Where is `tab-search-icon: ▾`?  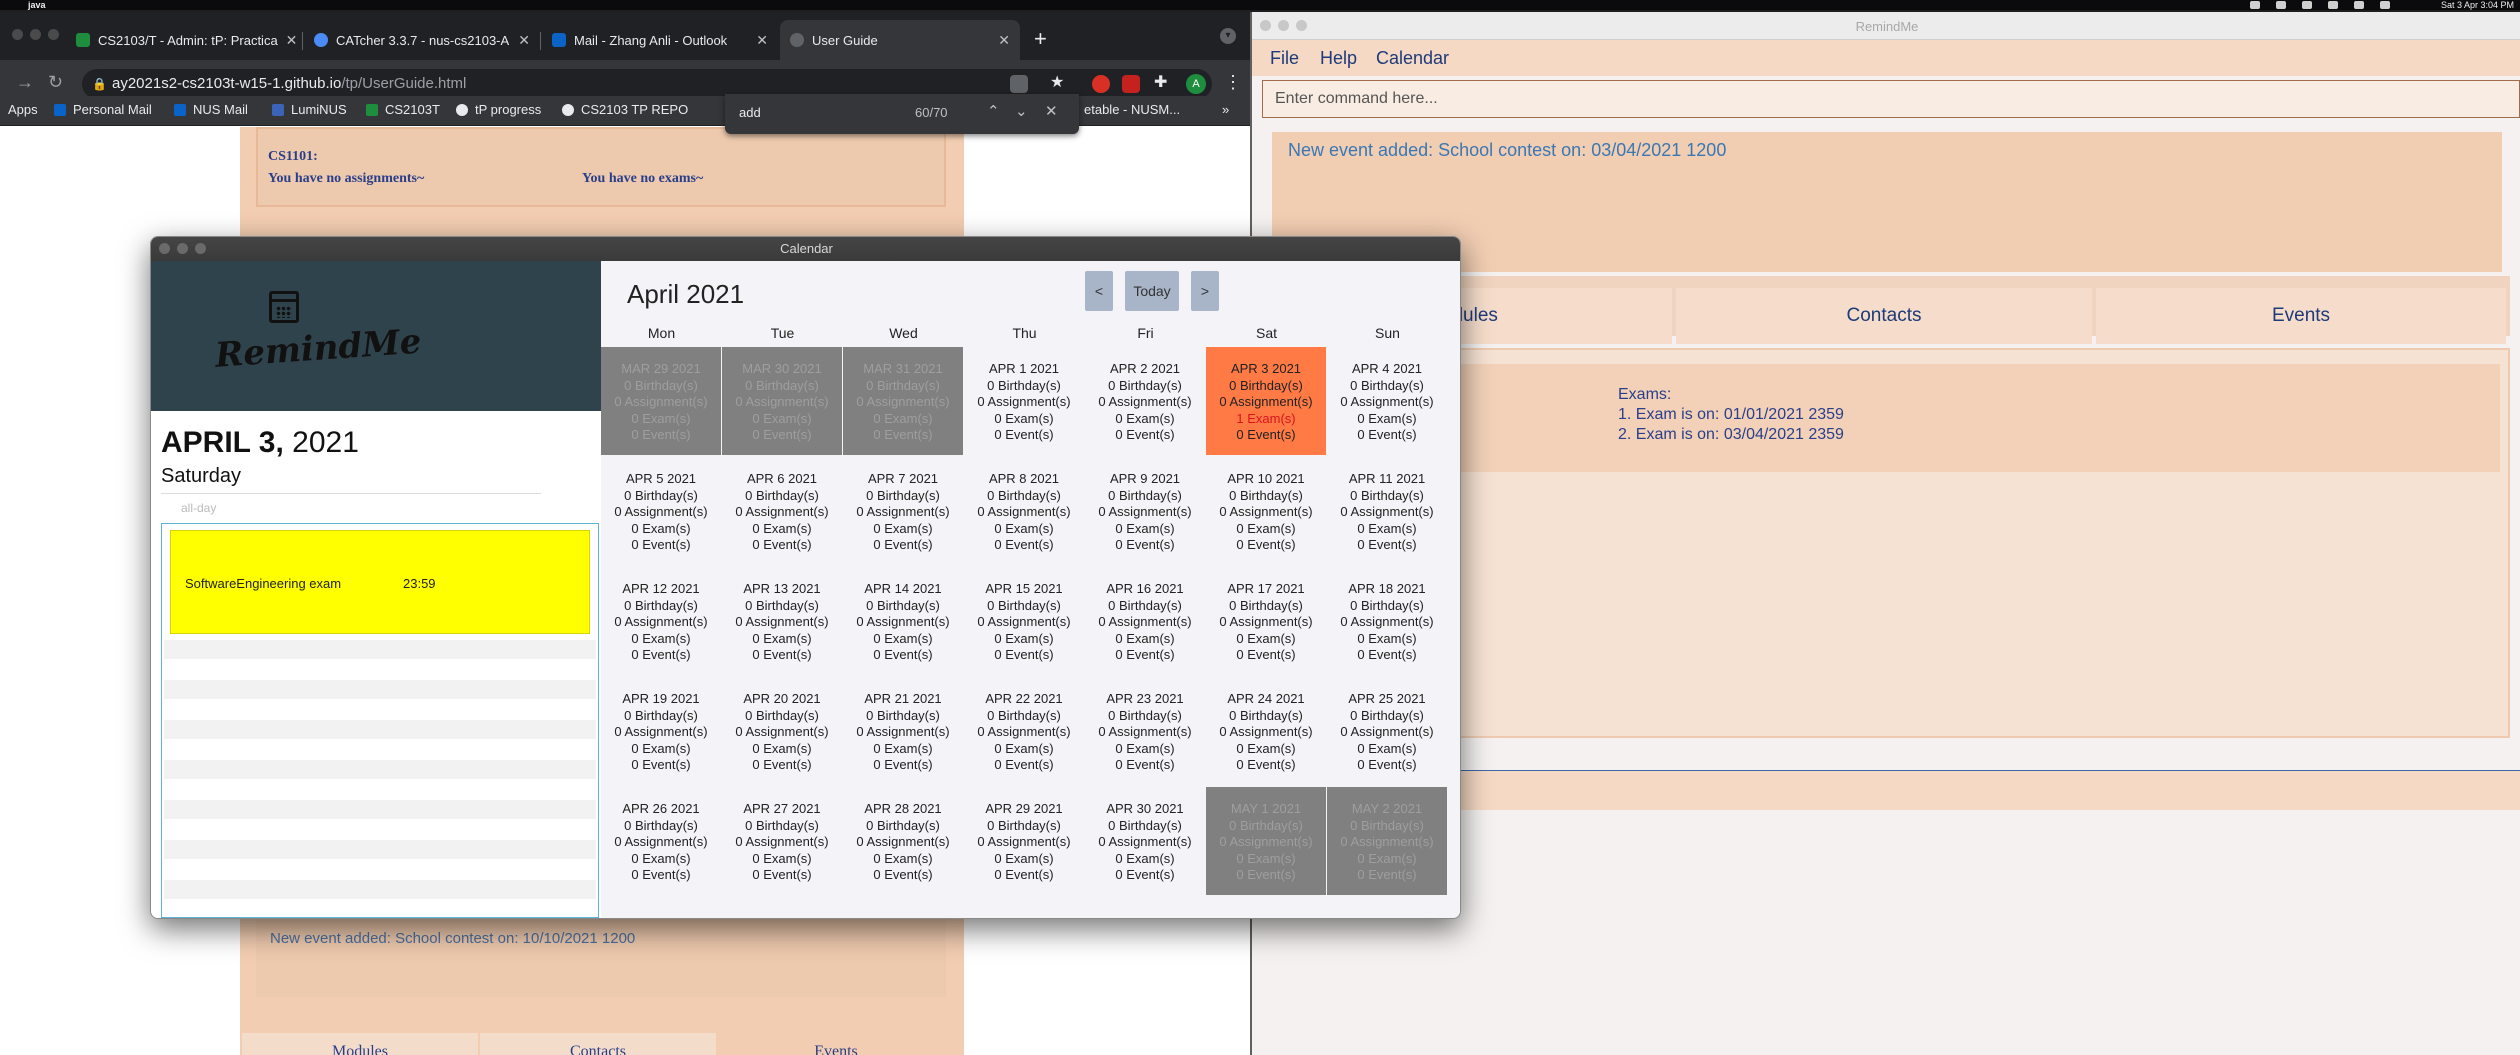
tab-search-icon: ▾ is located at coordinates (1228, 36).